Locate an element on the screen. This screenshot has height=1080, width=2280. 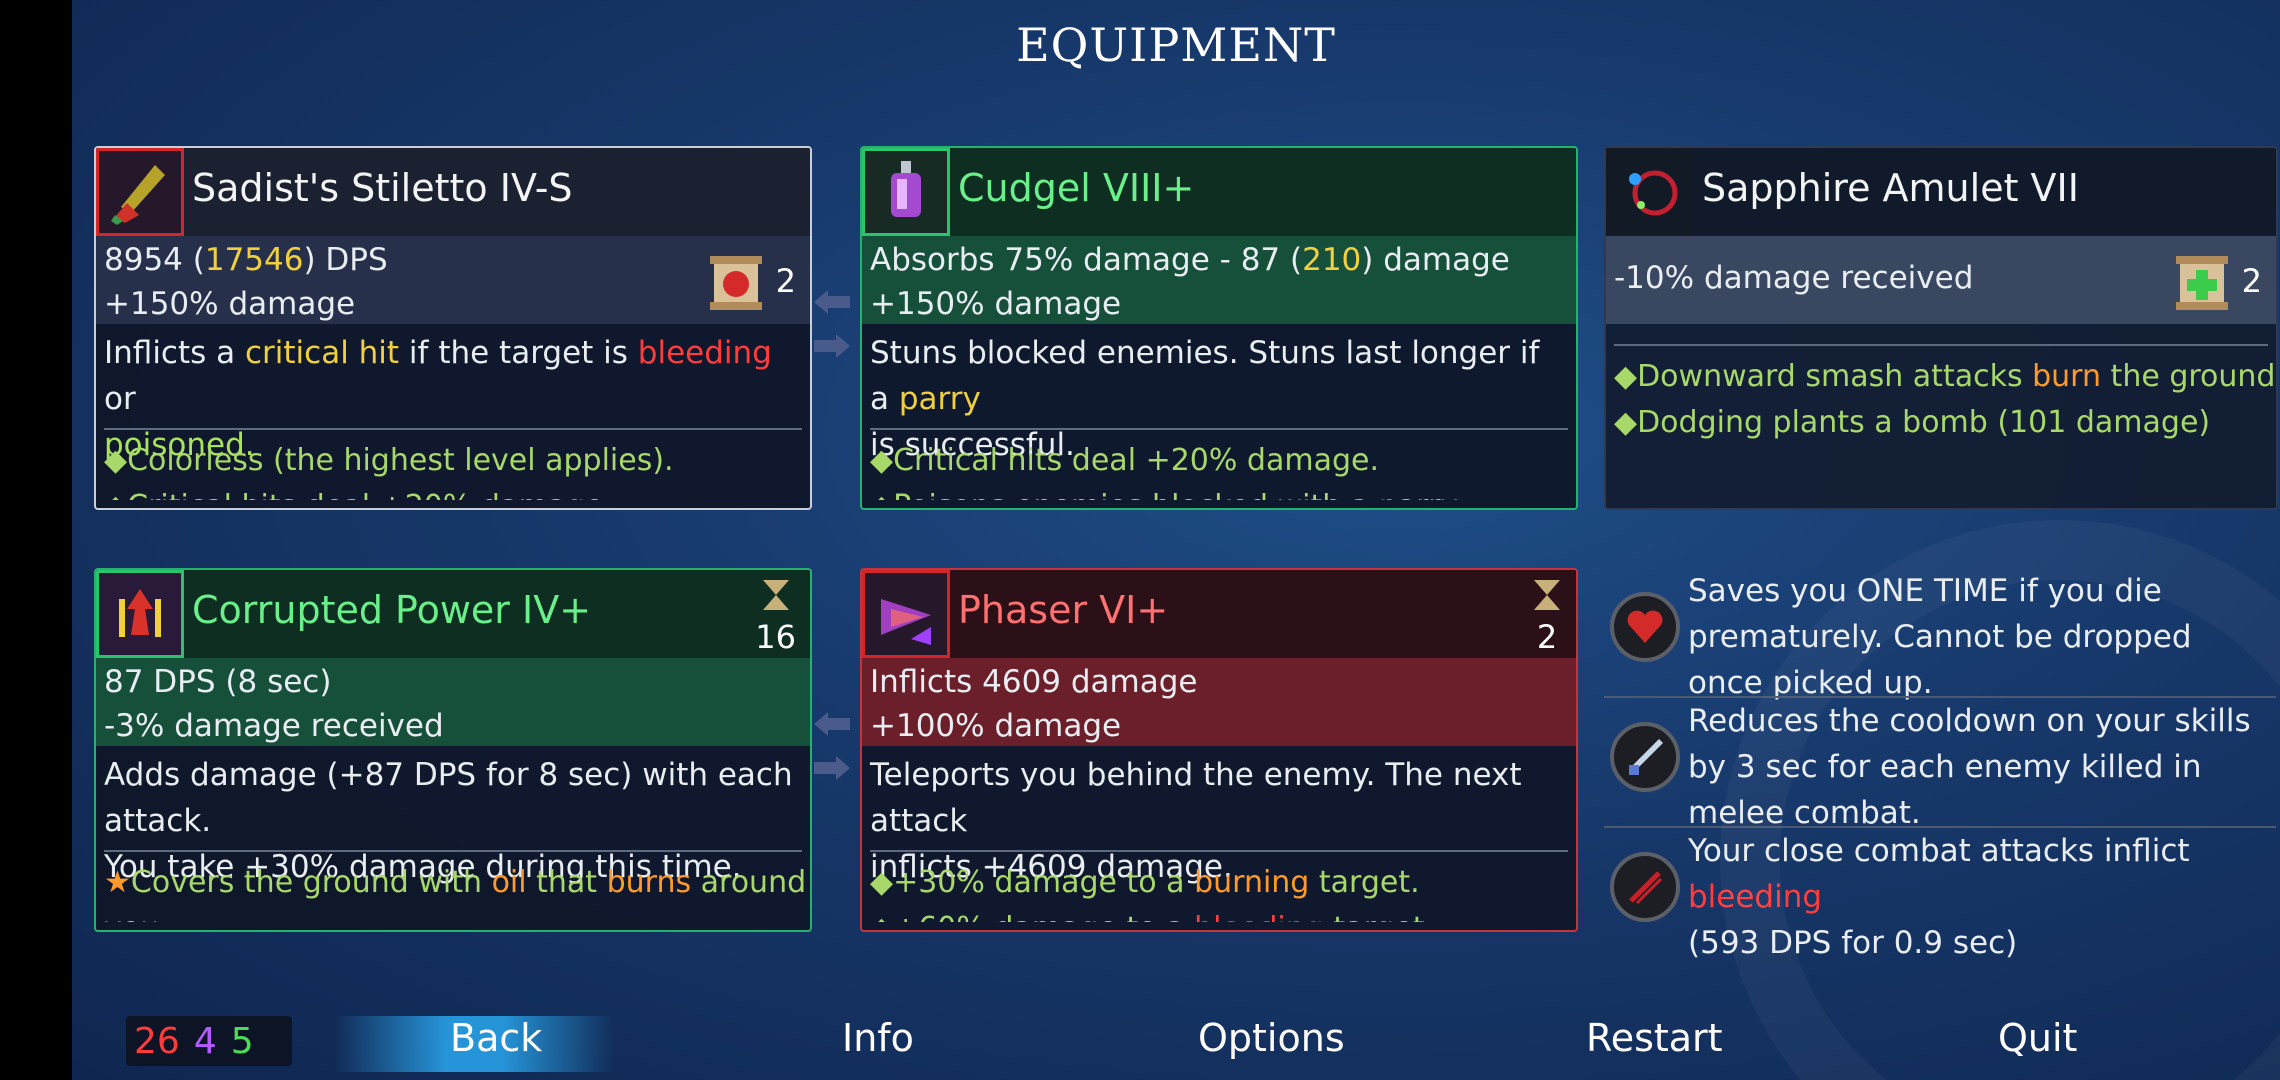
heart-mutation-icon is located at coordinates (1645, 627).